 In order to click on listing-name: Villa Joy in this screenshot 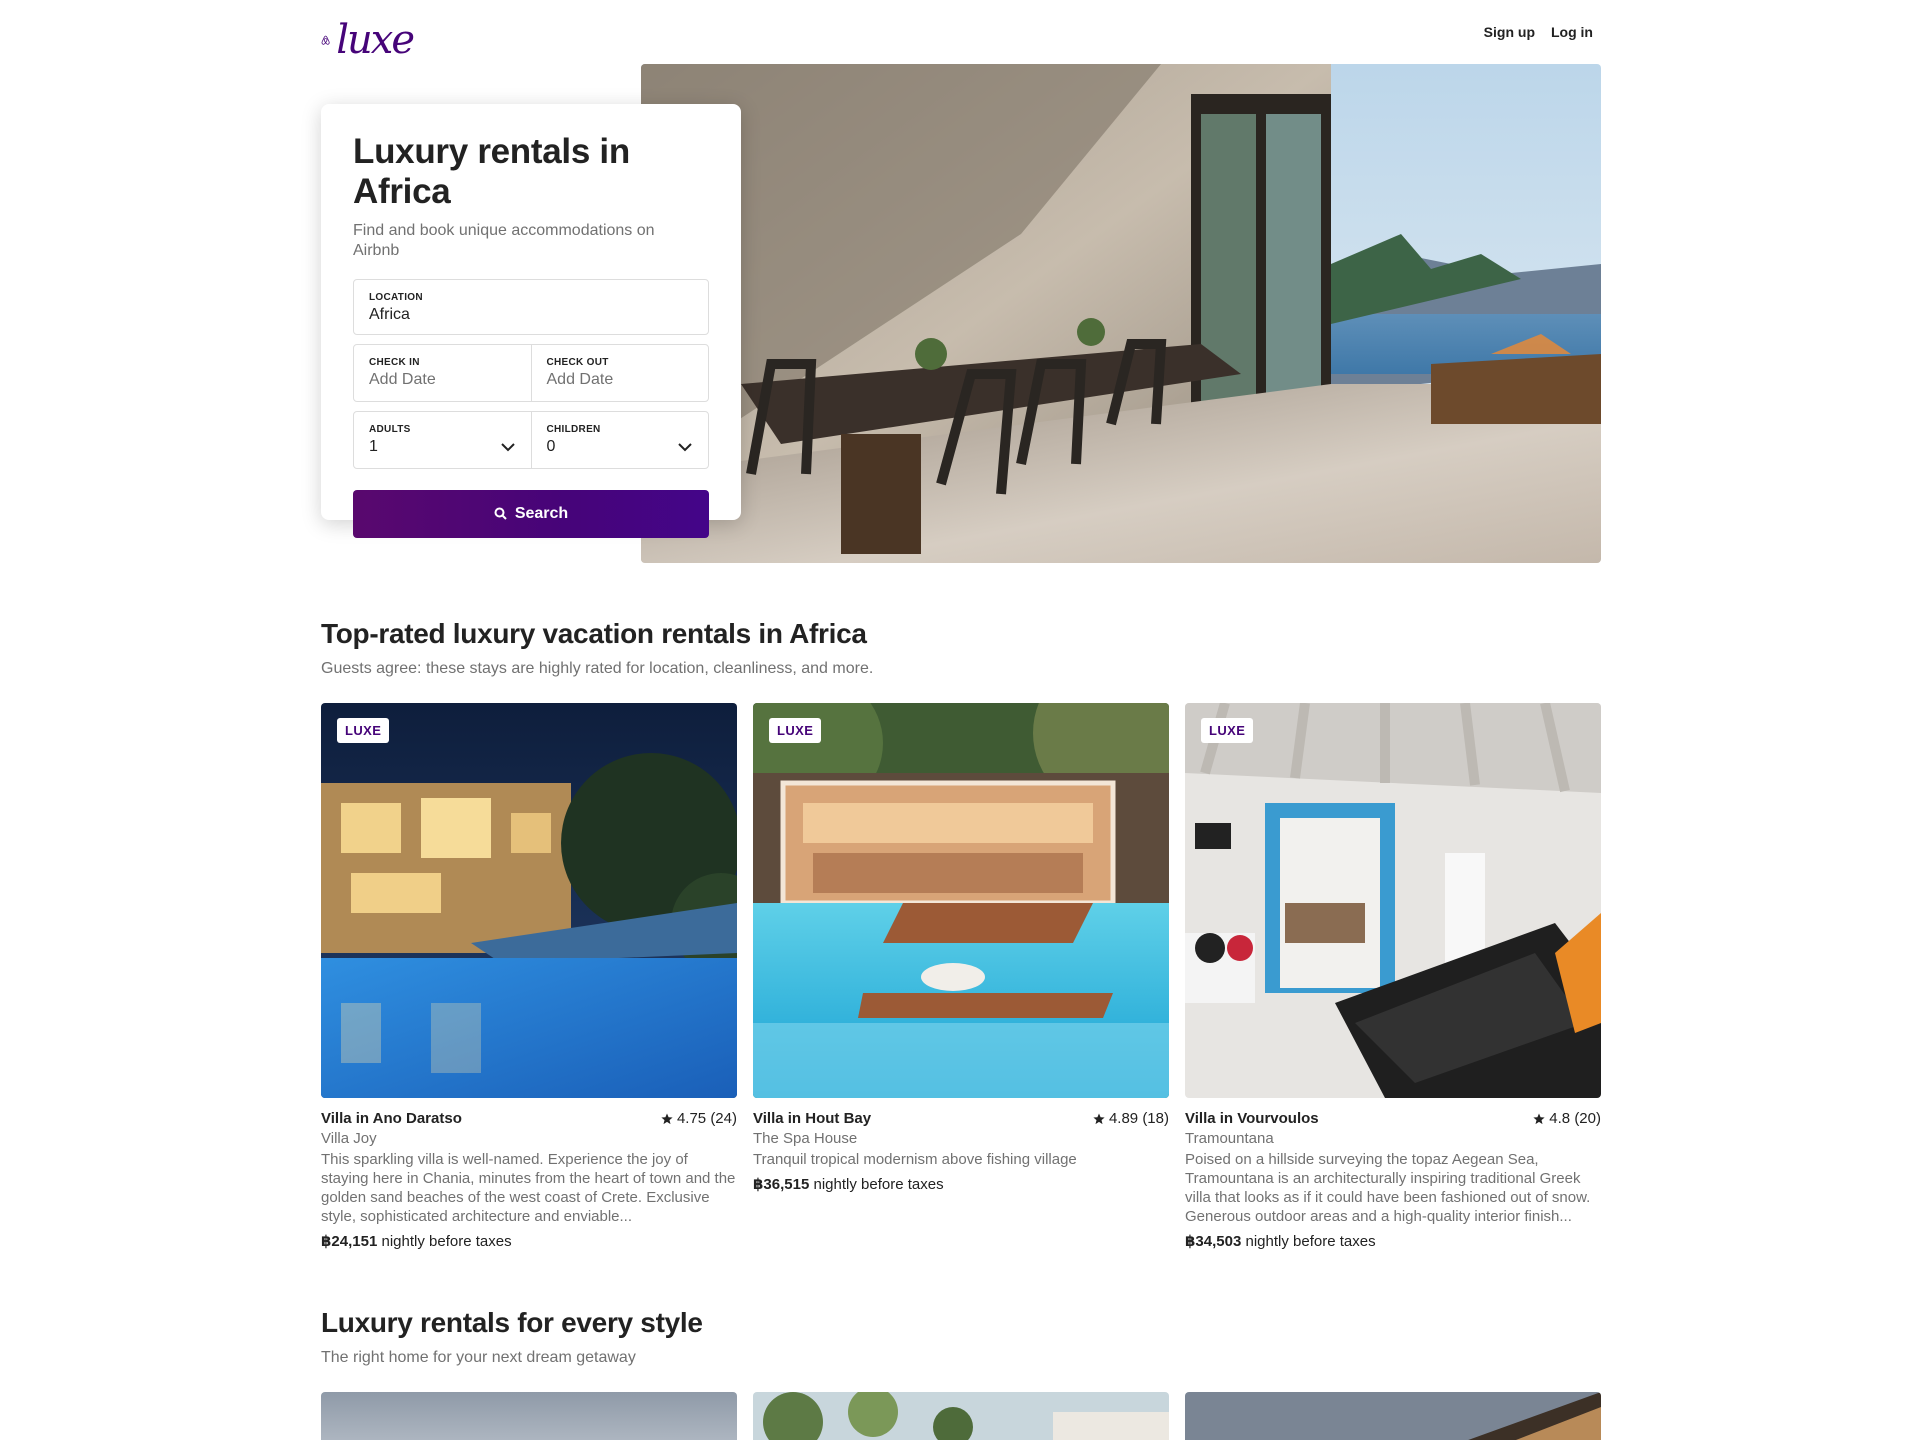, I will do `click(349, 1138)`.